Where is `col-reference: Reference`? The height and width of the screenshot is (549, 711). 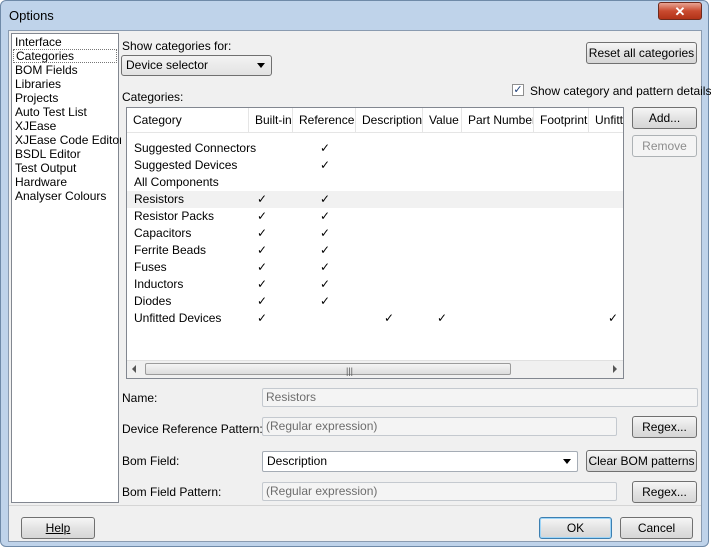 col-reference: Reference is located at coordinates (324, 120).